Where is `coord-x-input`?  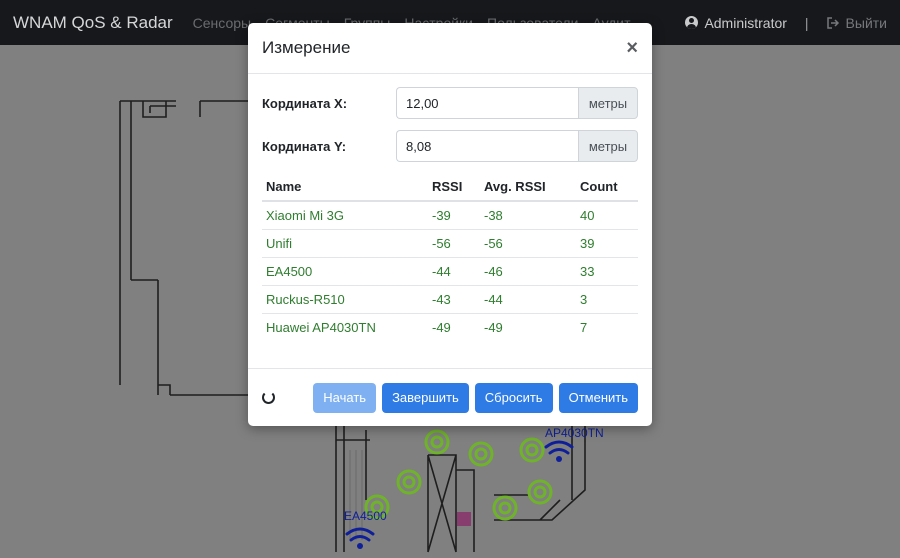
coord-x-input is located at coordinates (487, 103).